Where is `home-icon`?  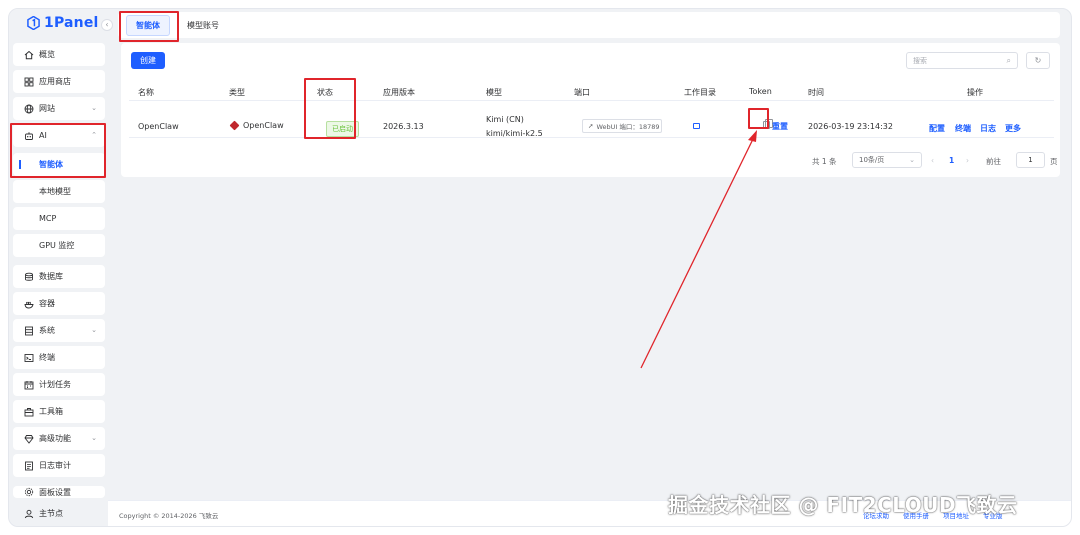 home-icon is located at coordinates (29, 55).